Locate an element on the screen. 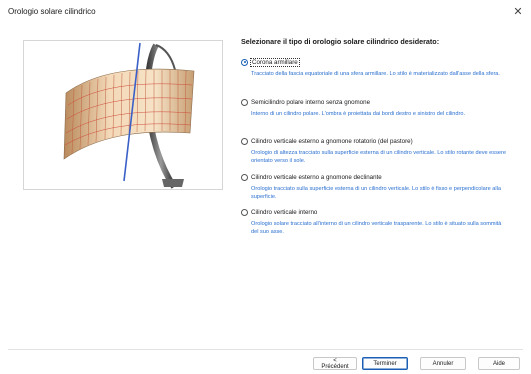 The height and width of the screenshot is (374, 531). close-icon: ✕ is located at coordinates (518, 11).